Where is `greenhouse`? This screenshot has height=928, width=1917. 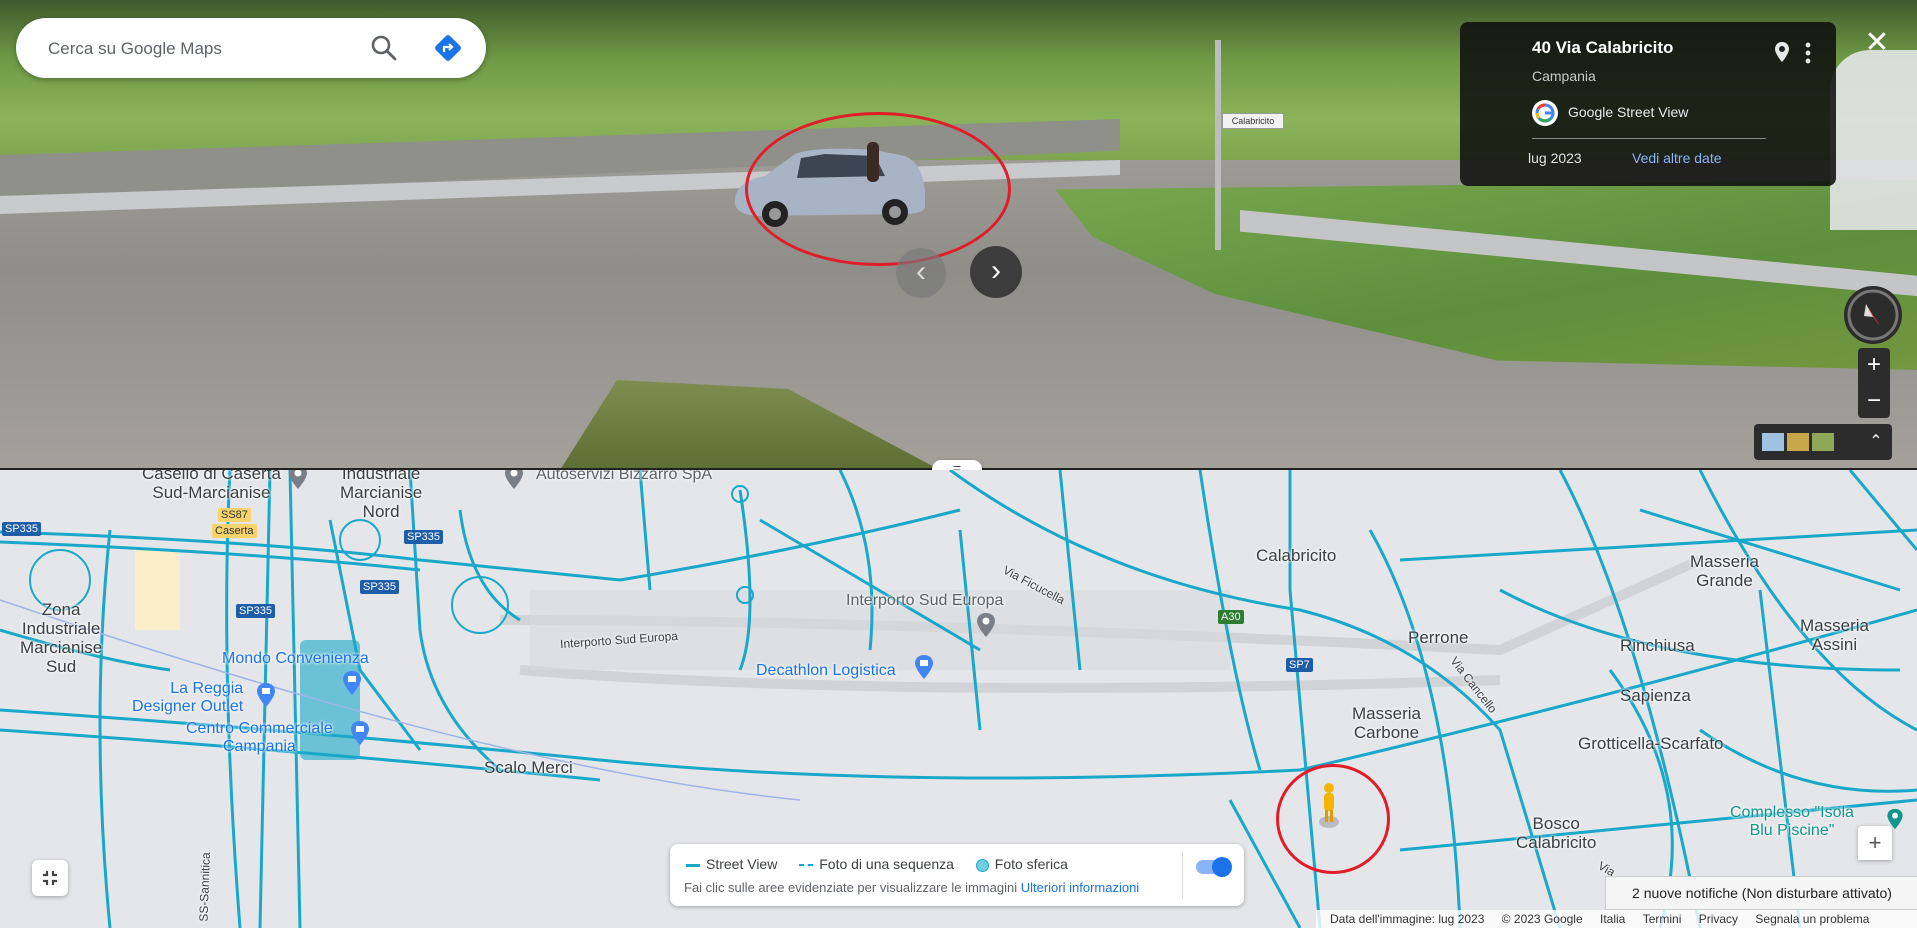 greenhouse is located at coordinates (1873, 140).